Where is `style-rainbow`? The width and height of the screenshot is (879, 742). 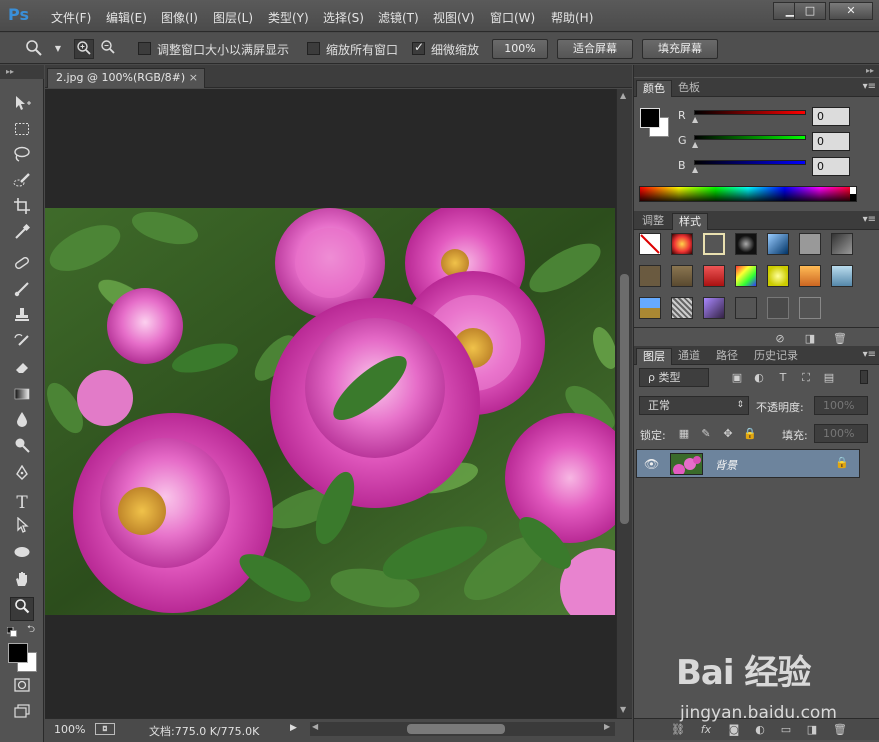 style-rainbow is located at coordinates (746, 276).